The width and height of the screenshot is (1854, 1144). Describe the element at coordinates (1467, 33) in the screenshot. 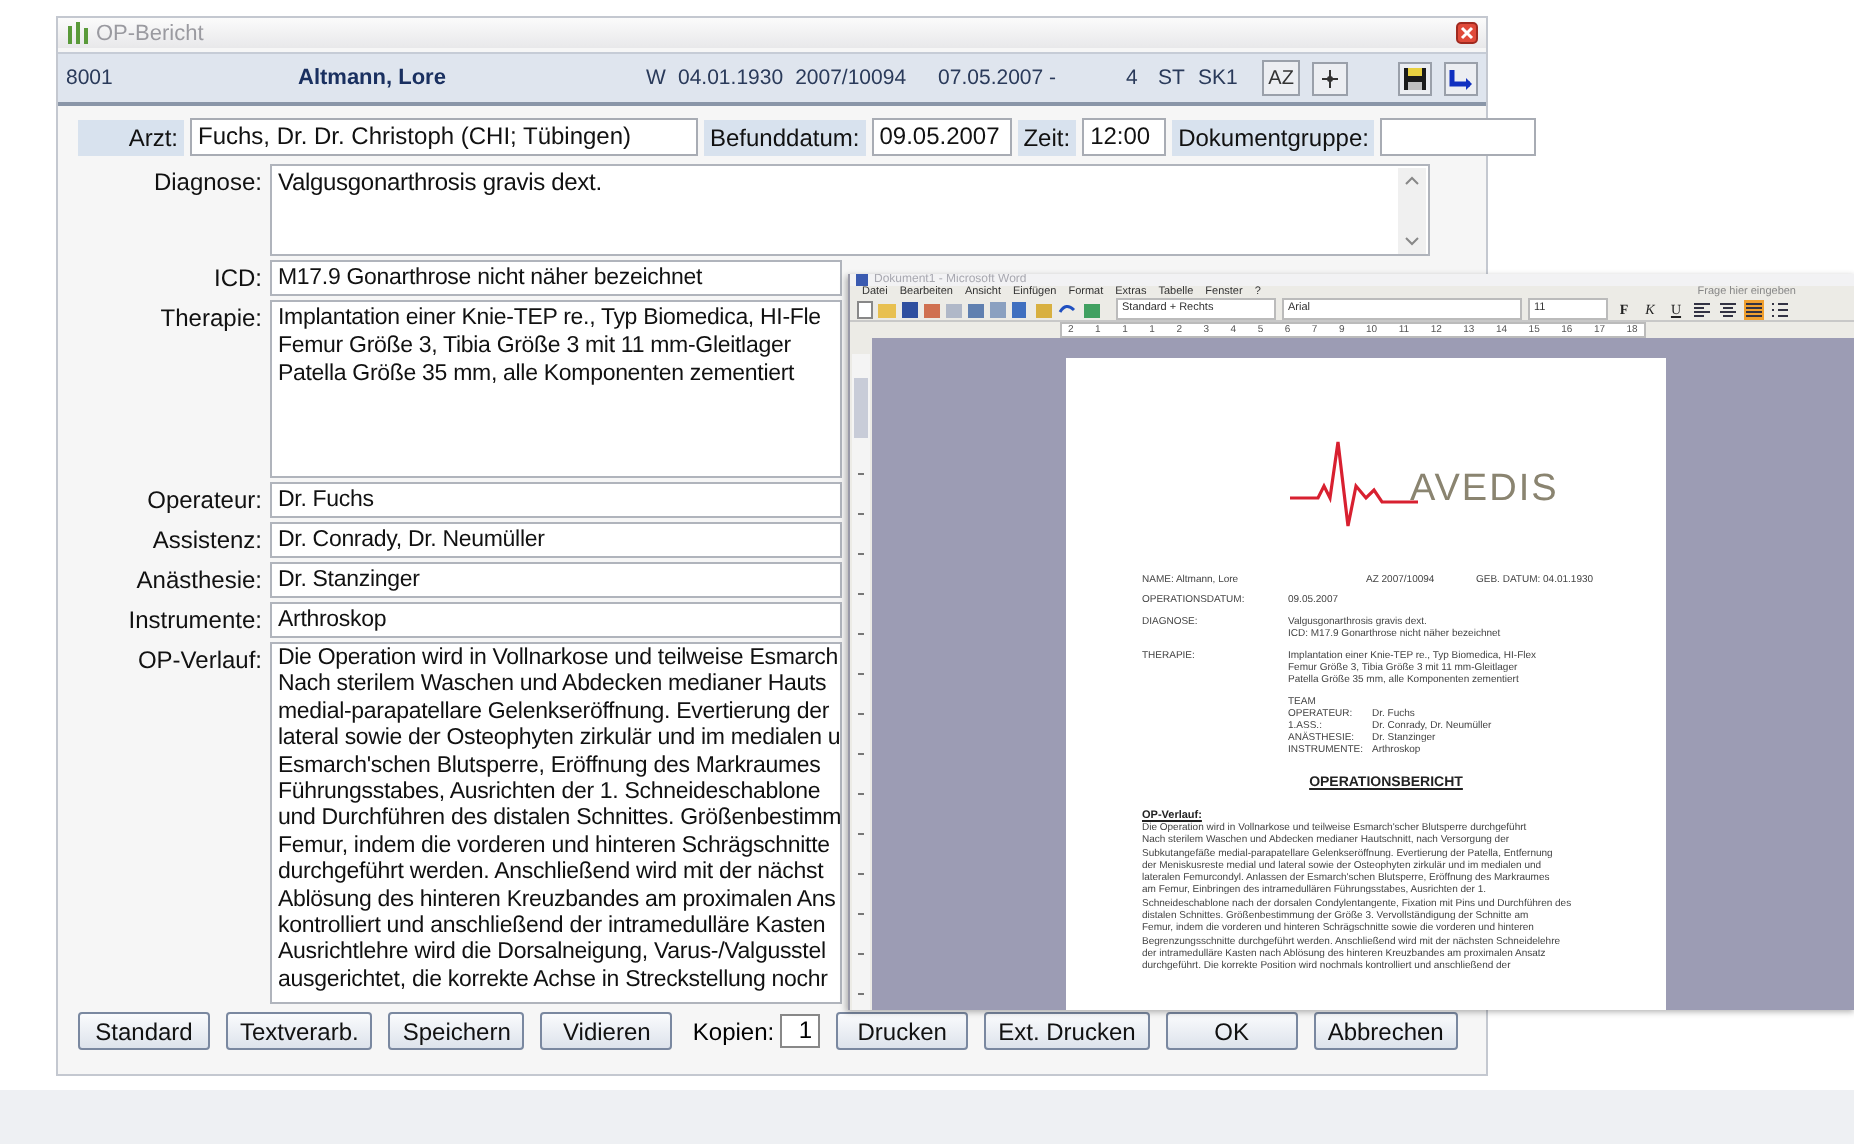

I see `close-icon` at that location.